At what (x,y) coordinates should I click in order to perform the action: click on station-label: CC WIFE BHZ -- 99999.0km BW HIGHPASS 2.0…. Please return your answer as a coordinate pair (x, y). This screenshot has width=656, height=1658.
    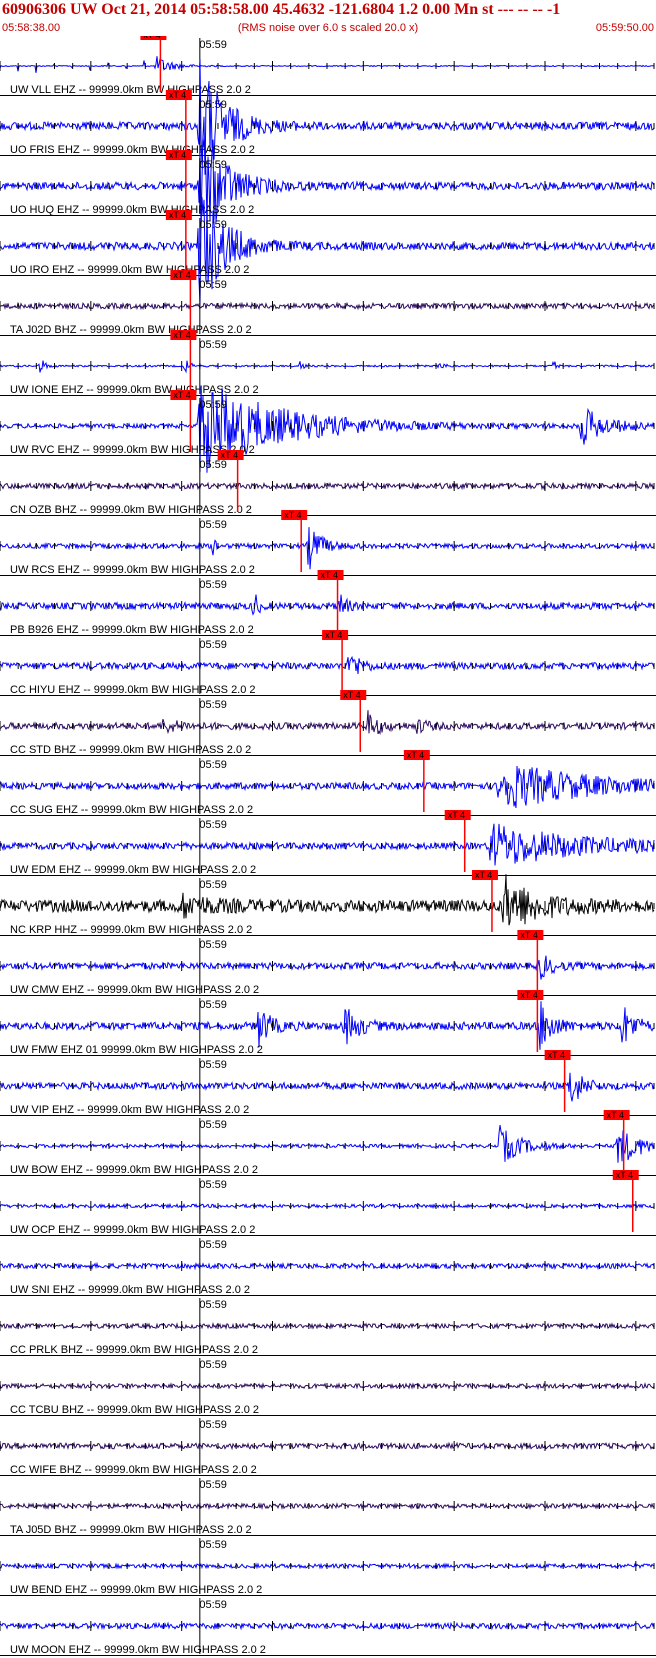
    Looking at the image, I should click on (133, 1470).